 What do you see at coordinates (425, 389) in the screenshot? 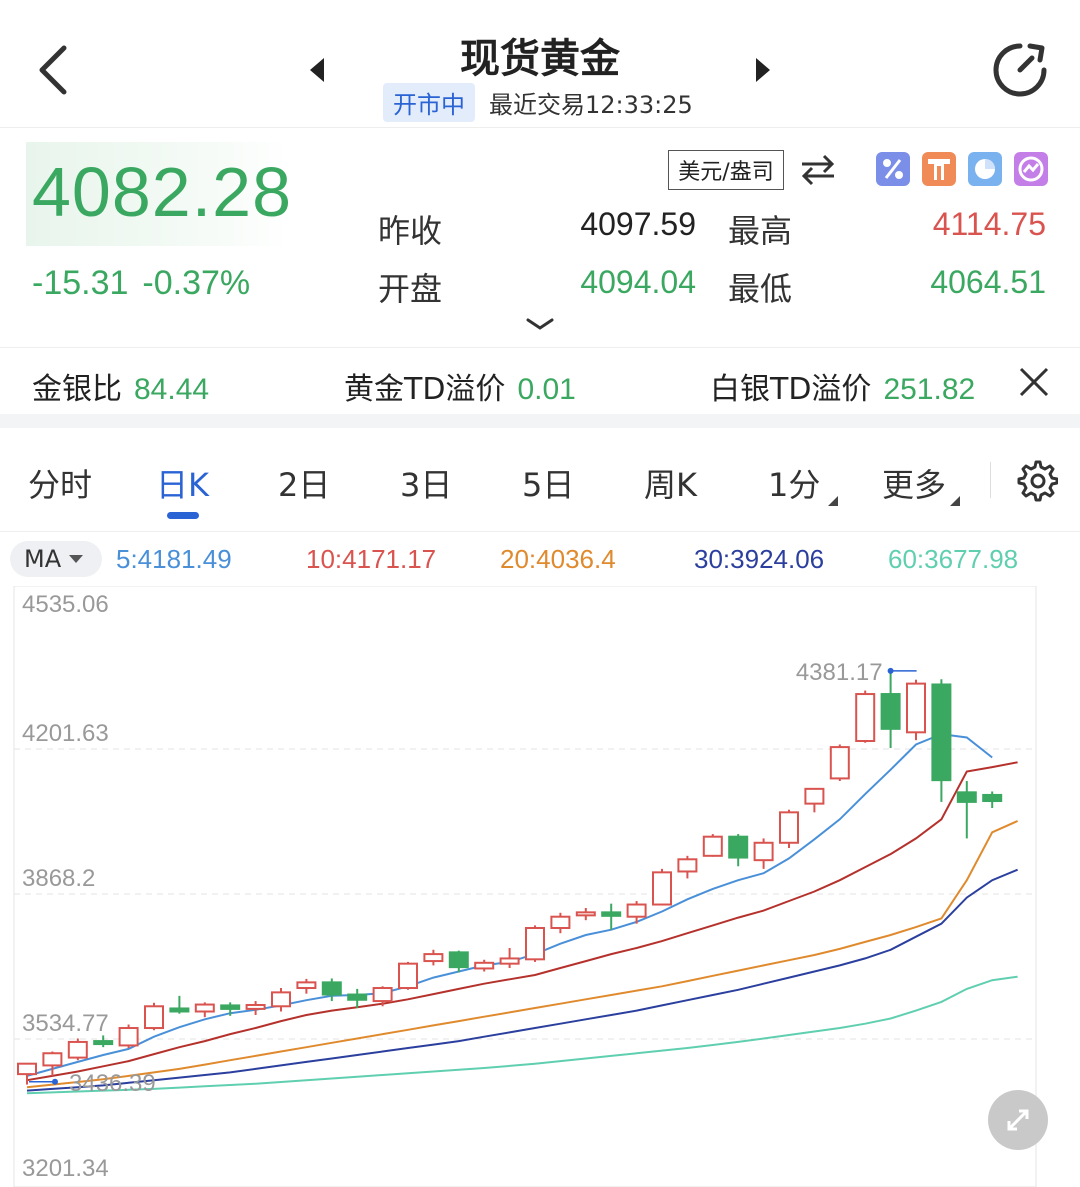
I see `ratio-label: 黄金TD溢价` at bounding box center [425, 389].